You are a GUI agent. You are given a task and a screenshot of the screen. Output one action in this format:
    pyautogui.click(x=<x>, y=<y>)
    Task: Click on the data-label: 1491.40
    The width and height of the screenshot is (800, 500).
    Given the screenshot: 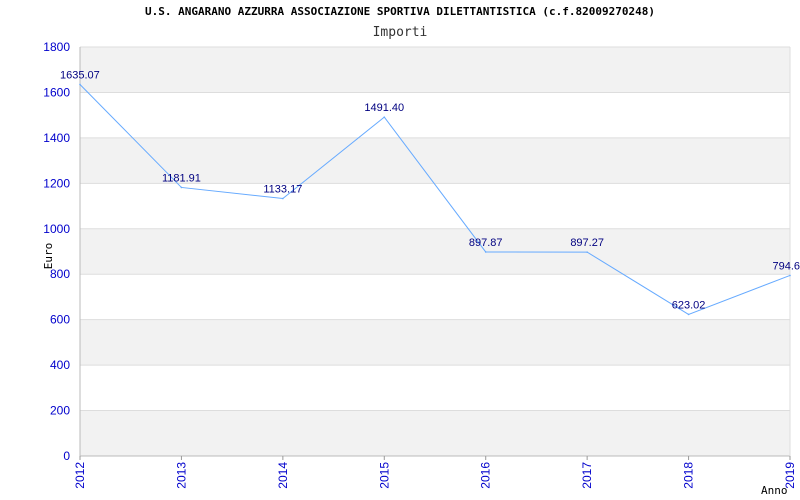 What is the action you would take?
    pyautogui.click(x=384, y=108)
    